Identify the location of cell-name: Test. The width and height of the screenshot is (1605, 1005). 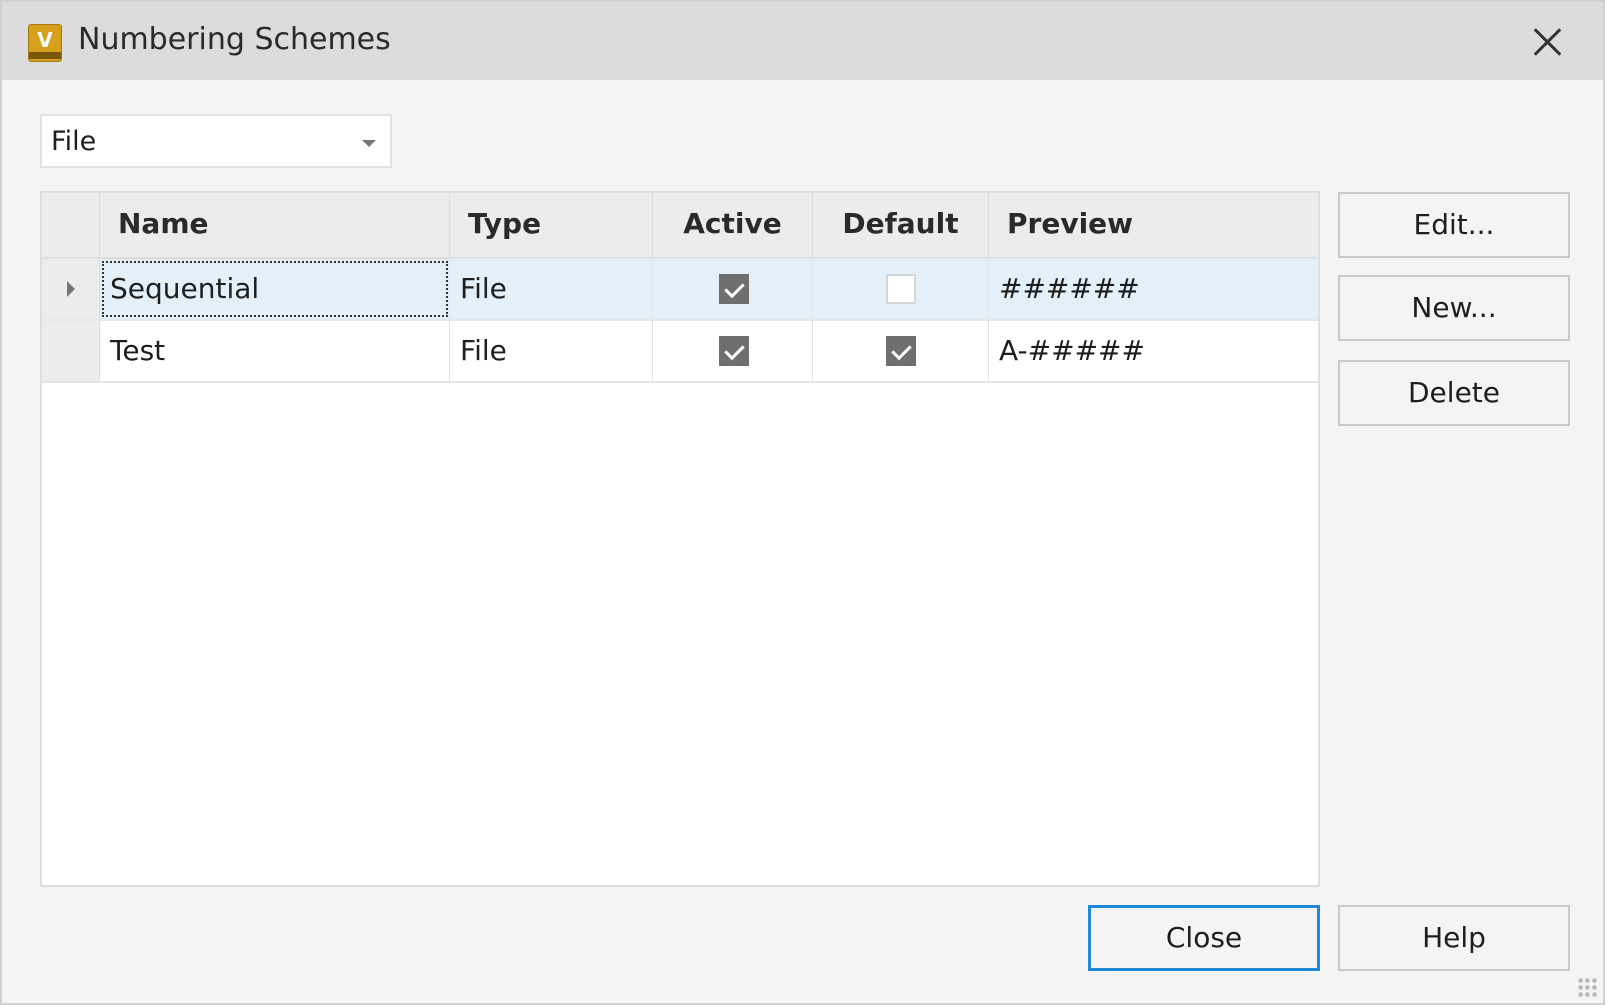
(275, 351).